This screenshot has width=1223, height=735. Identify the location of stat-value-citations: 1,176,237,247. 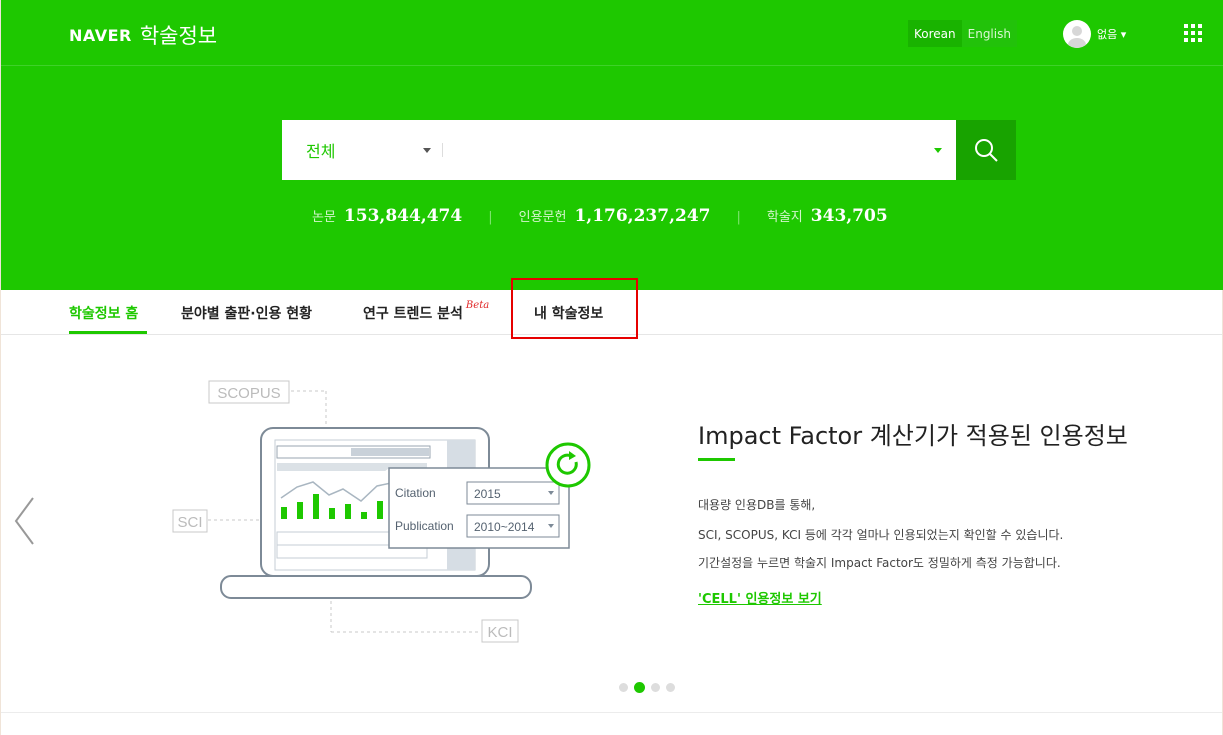
(642, 216).